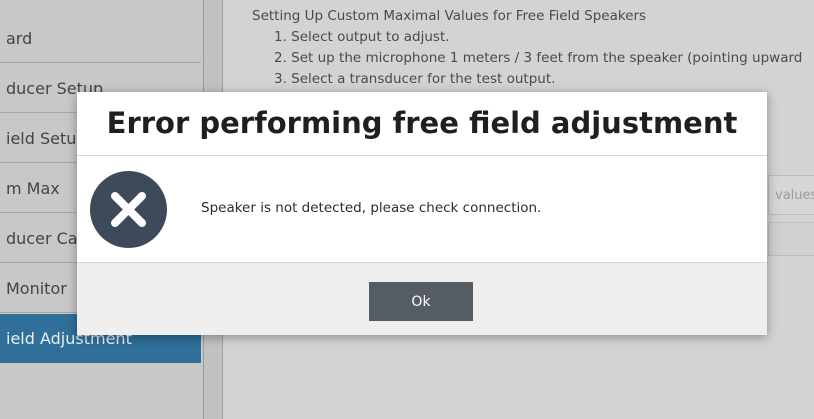  I want to click on values-toolbar, so click(791, 239).